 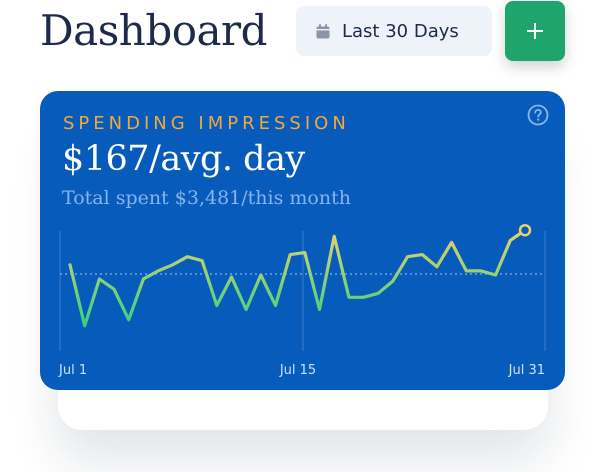 I want to click on add-button, so click(x=535, y=31).